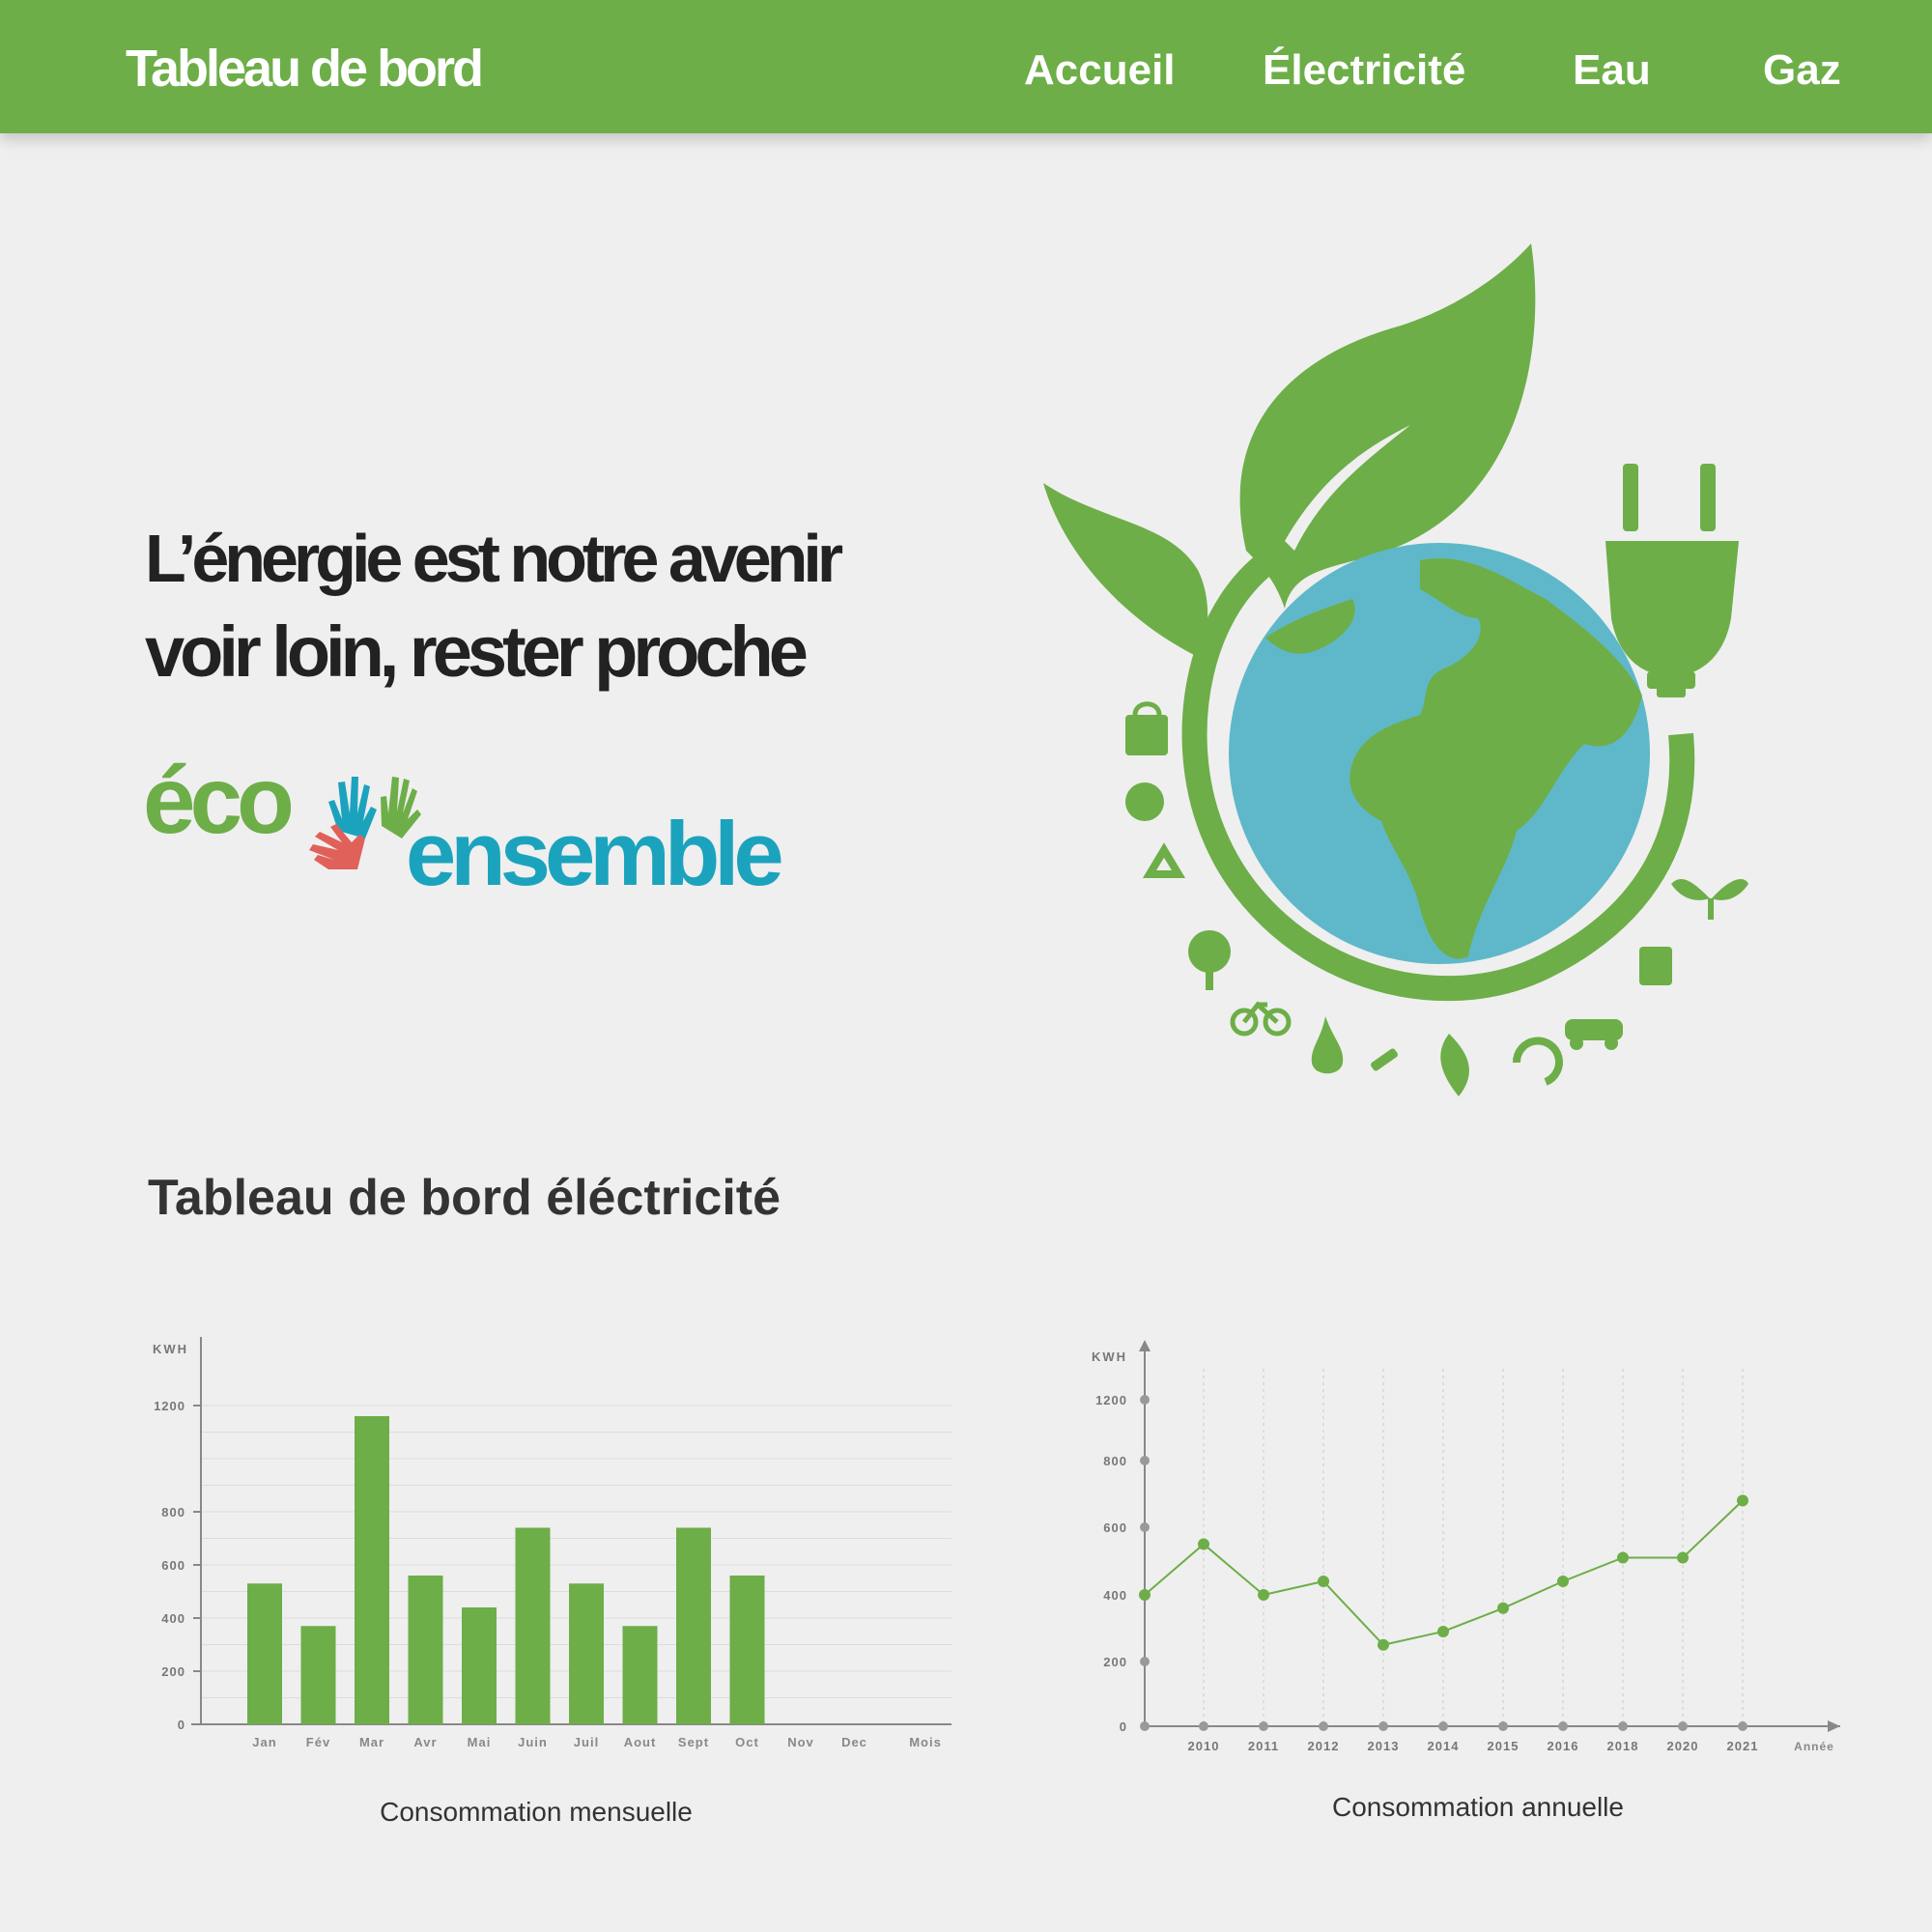 The width and height of the screenshot is (1932, 1932). What do you see at coordinates (1384, 1746) in the screenshot?
I see `x-tick-label: 2013` at bounding box center [1384, 1746].